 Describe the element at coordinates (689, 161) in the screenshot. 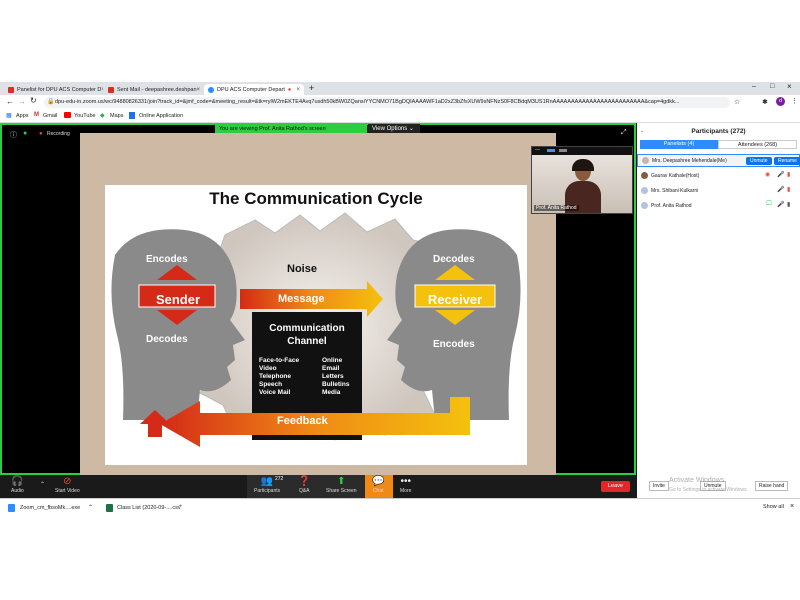

I see `participant-name: Mrs. Deepashree Mehendale(Me)` at that location.